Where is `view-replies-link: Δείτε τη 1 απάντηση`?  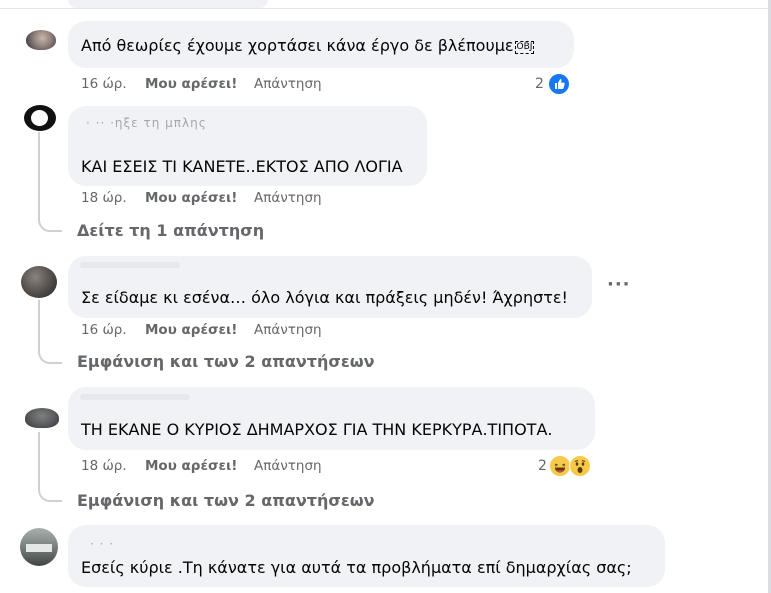
view-replies-link: Δείτε τη 1 απάντηση is located at coordinates (170, 230).